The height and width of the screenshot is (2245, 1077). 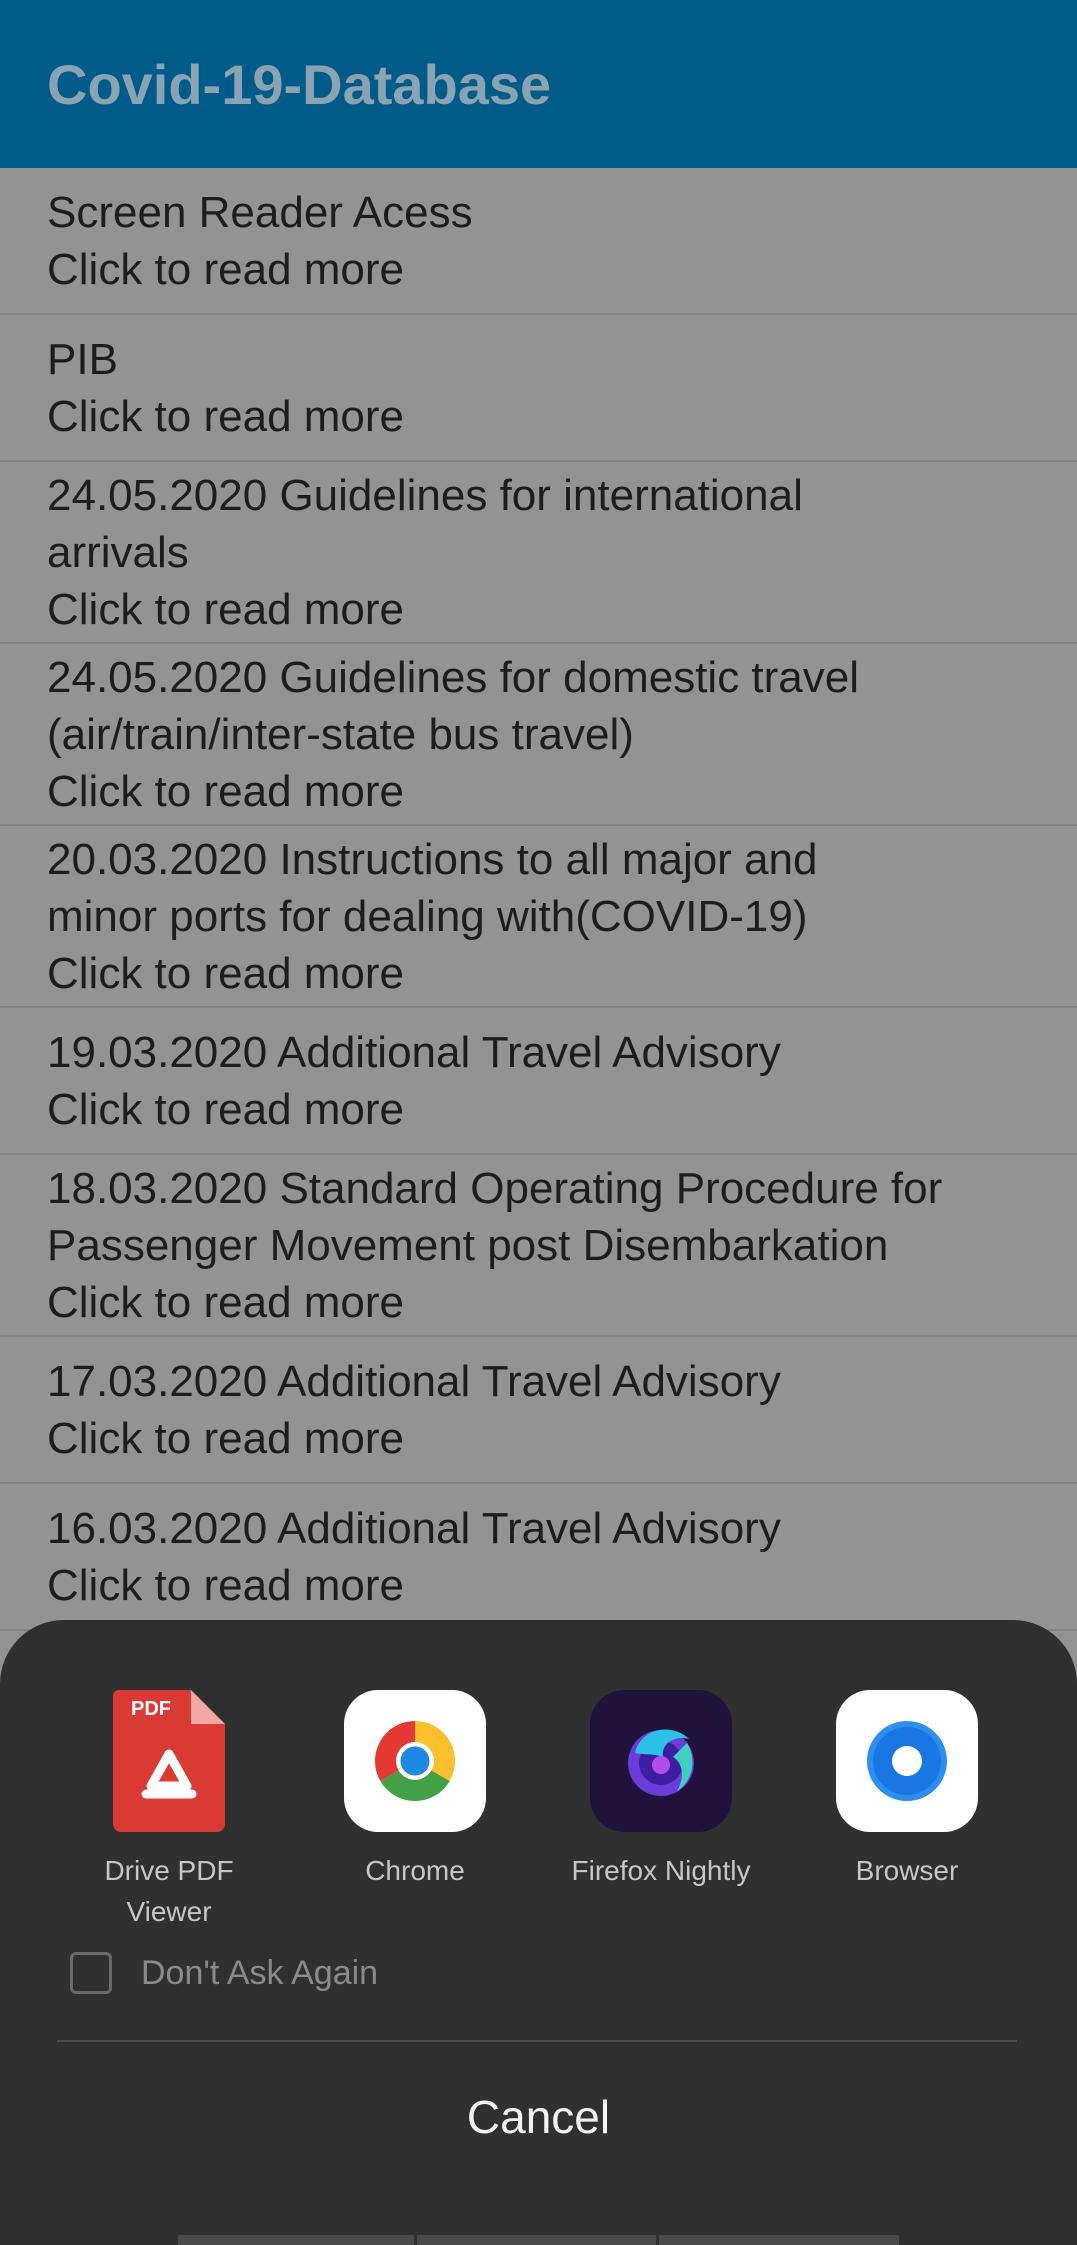 What do you see at coordinates (661, 1761) in the screenshot?
I see `firefox-nightly-icon` at bounding box center [661, 1761].